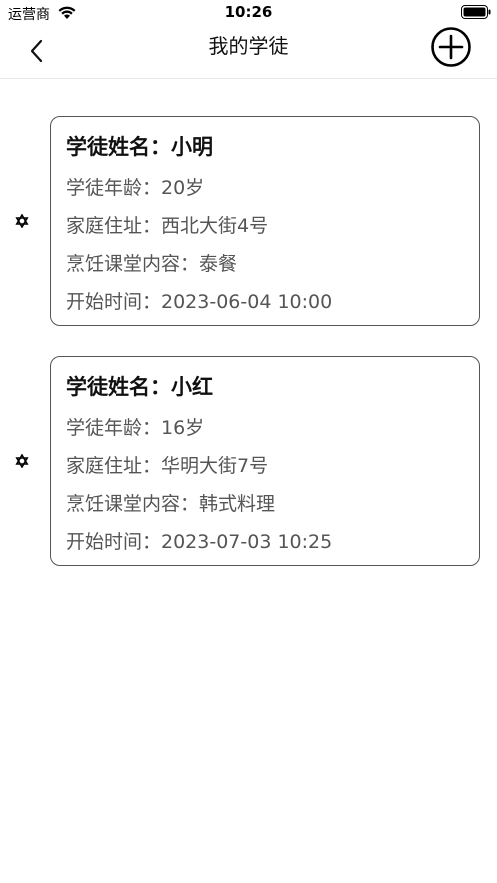  I want to click on apprentice-address: 家庭住址：西北大街4号, so click(167, 226).